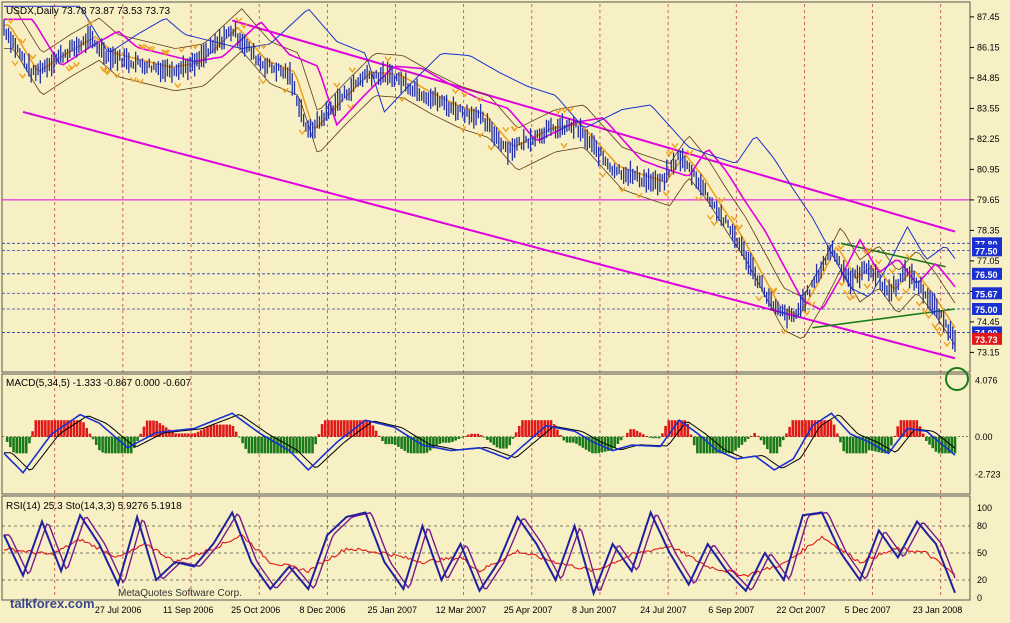 This screenshot has height=623, width=1010. What do you see at coordinates (988, 78) in the screenshot?
I see `y-tick-label: 84.85` at bounding box center [988, 78].